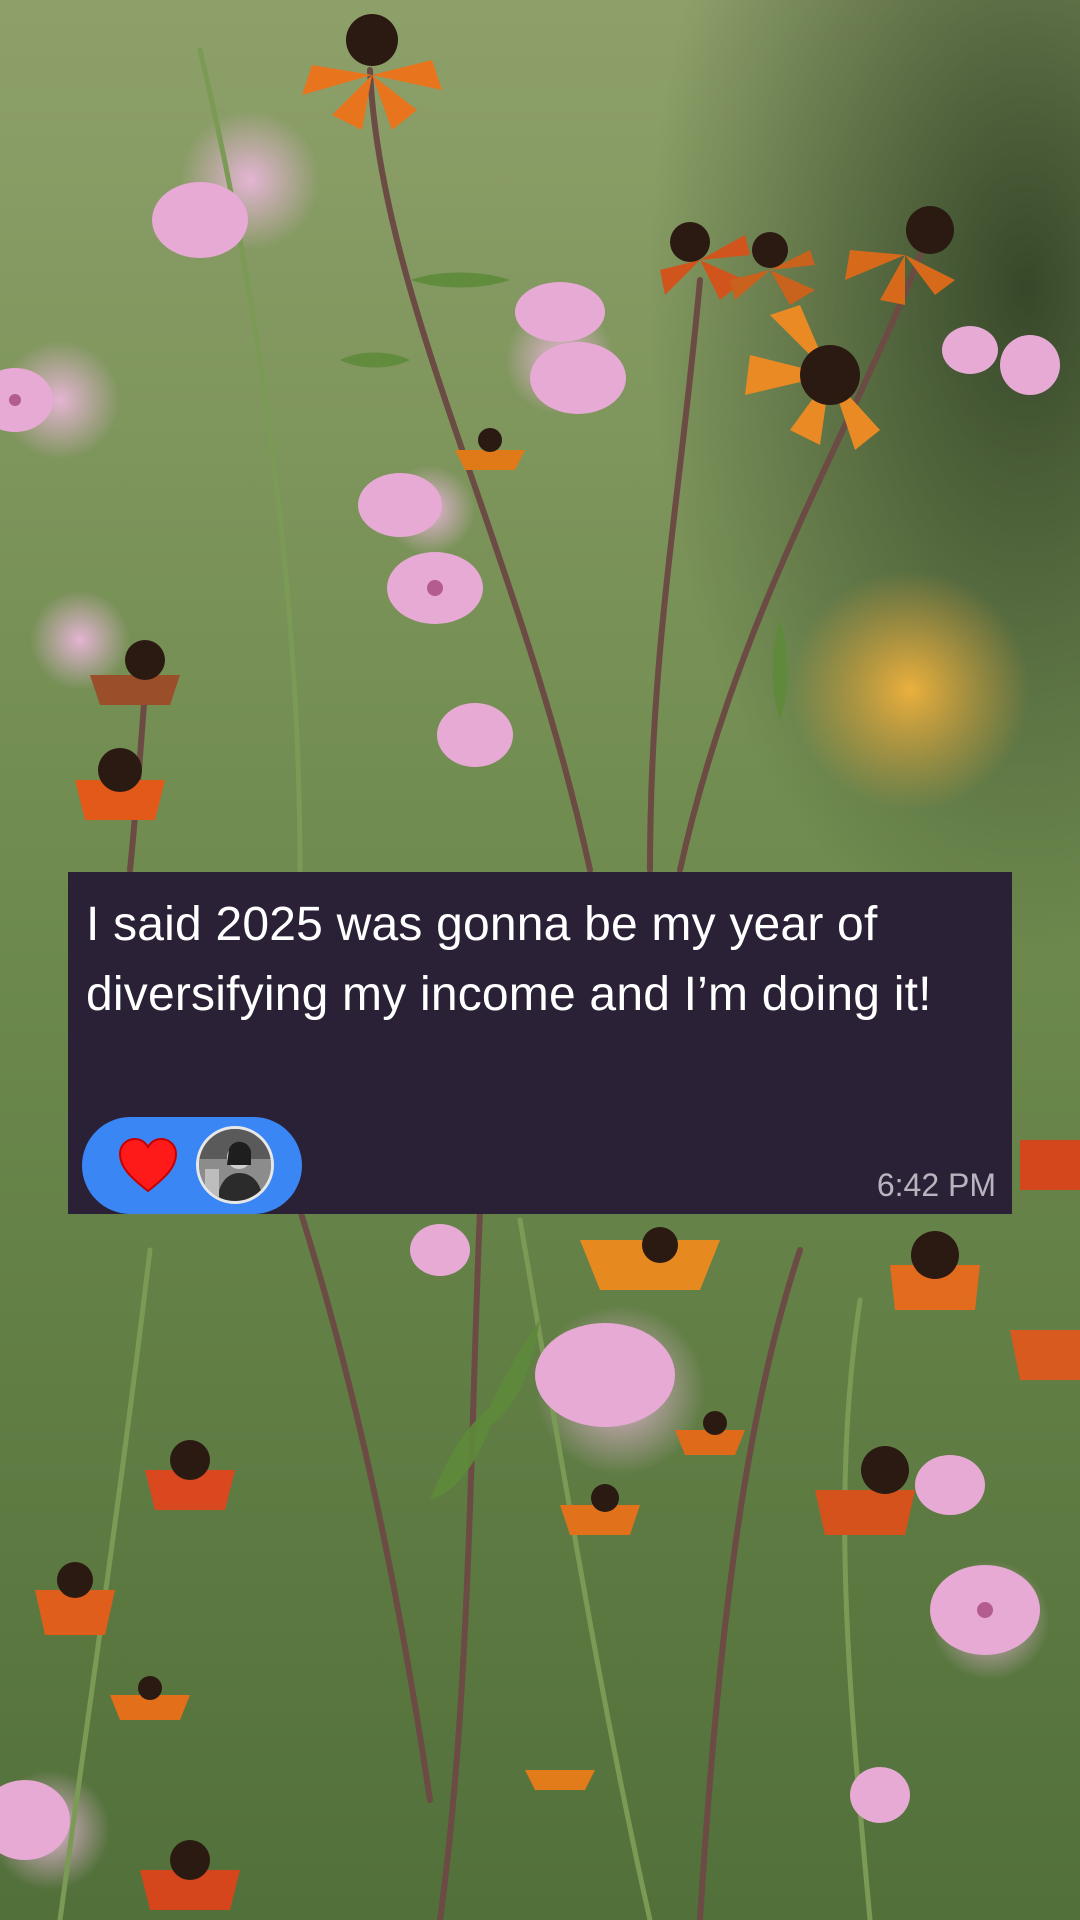 The image size is (1080, 1920). What do you see at coordinates (936, 1185) in the screenshot?
I see `message-timestamp: 6:42 PM` at bounding box center [936, 1185].